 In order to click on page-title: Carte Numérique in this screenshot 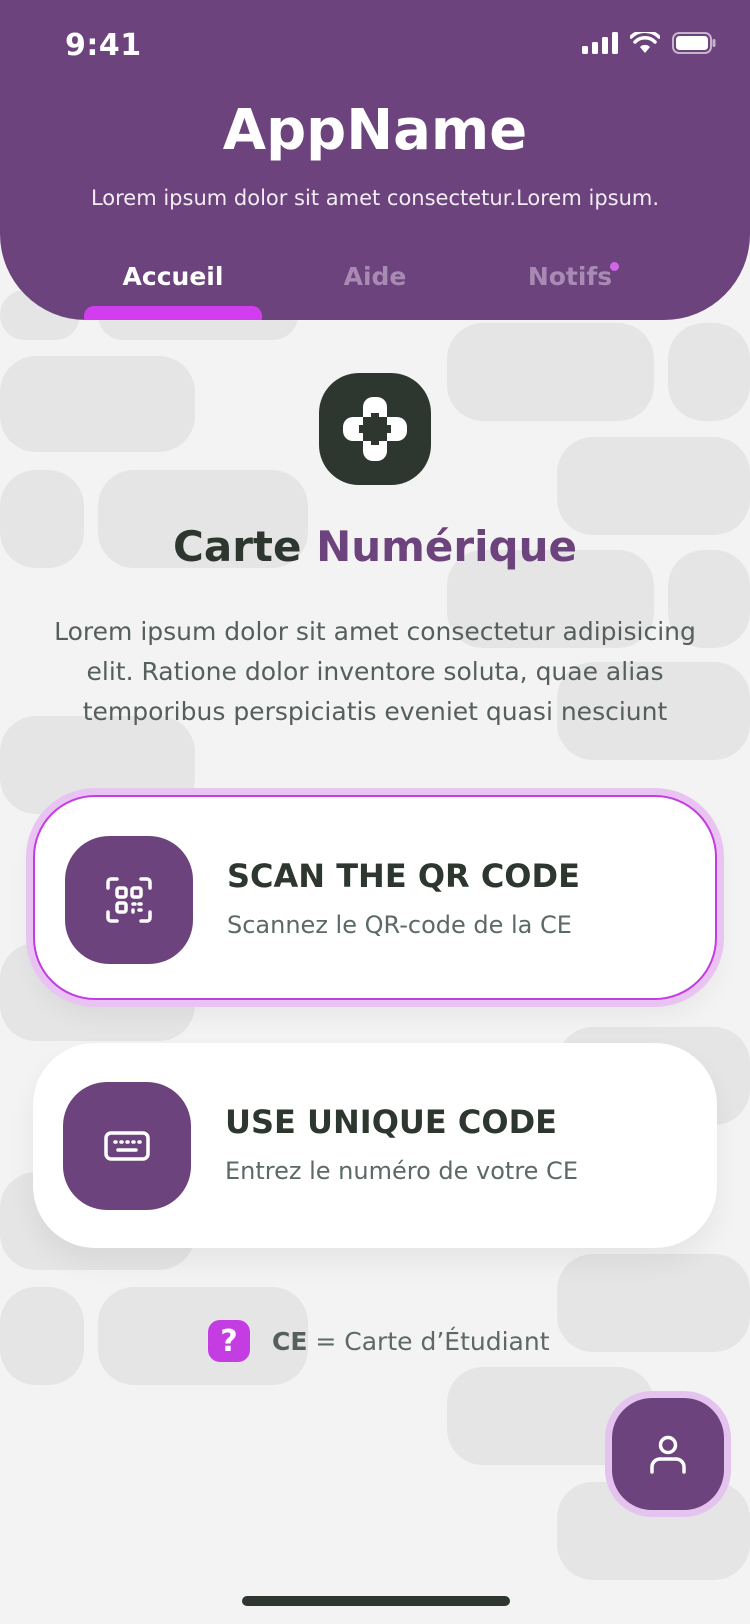, I will do `click(375, 546)`.